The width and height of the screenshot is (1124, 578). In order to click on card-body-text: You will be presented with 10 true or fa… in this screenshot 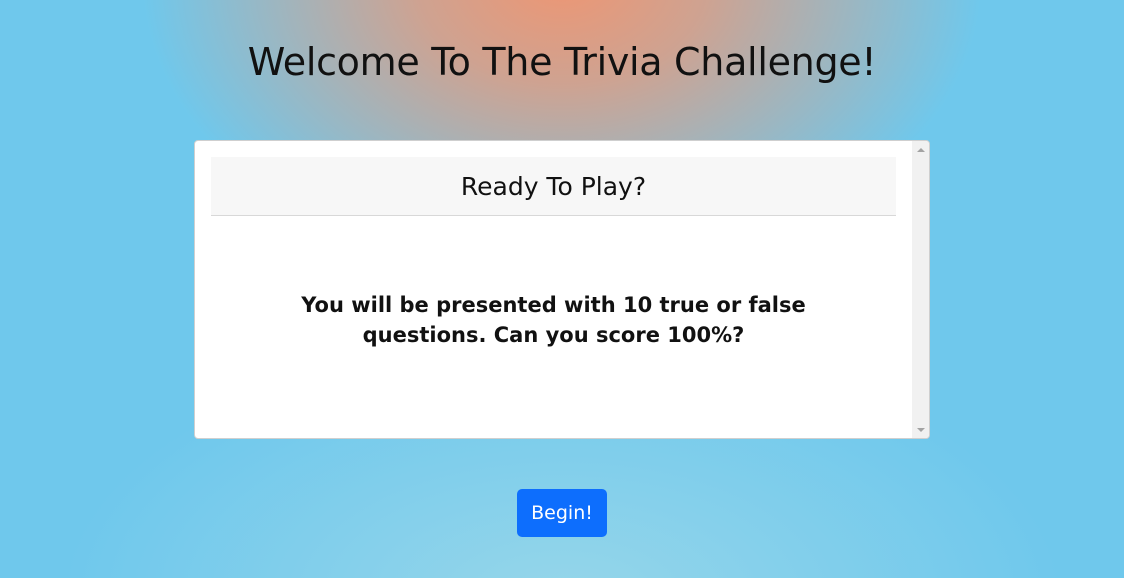, I will do `click(553, 320)`.